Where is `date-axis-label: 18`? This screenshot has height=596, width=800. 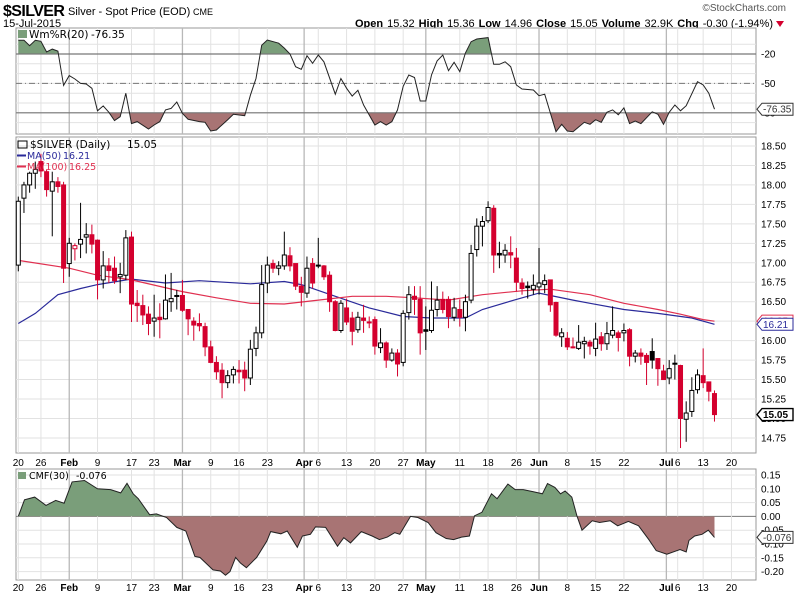
date-axis-label: 18 is located at coordinates (489, 588).